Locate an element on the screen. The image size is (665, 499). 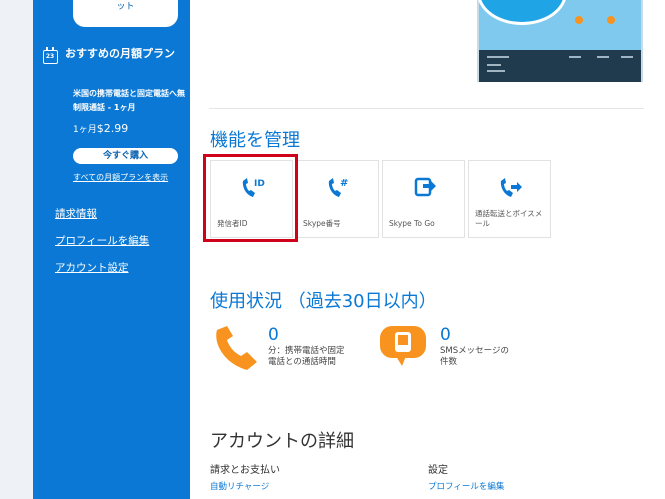
tile-skype-to-go: Skype To Go is located at coordinates (423, 199).